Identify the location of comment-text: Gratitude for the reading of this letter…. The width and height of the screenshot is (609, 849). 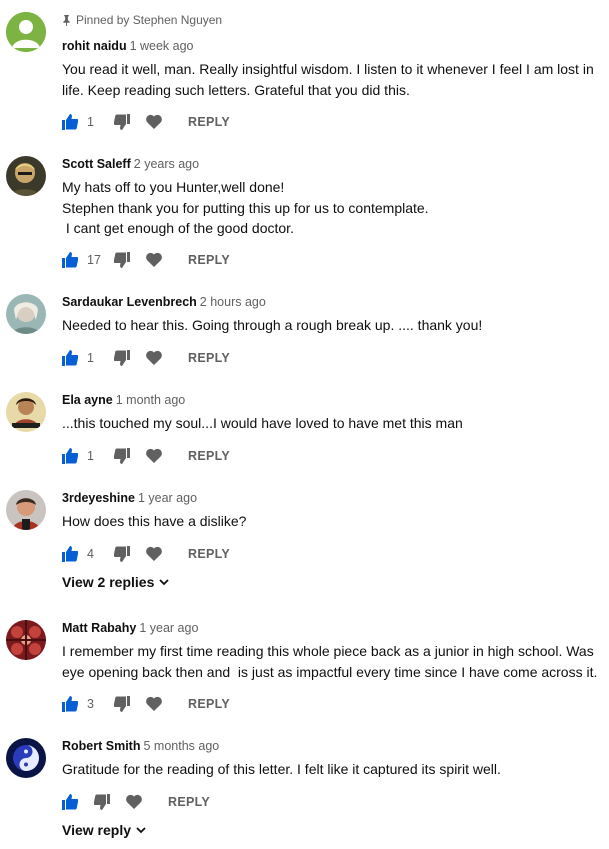
(281, 769).